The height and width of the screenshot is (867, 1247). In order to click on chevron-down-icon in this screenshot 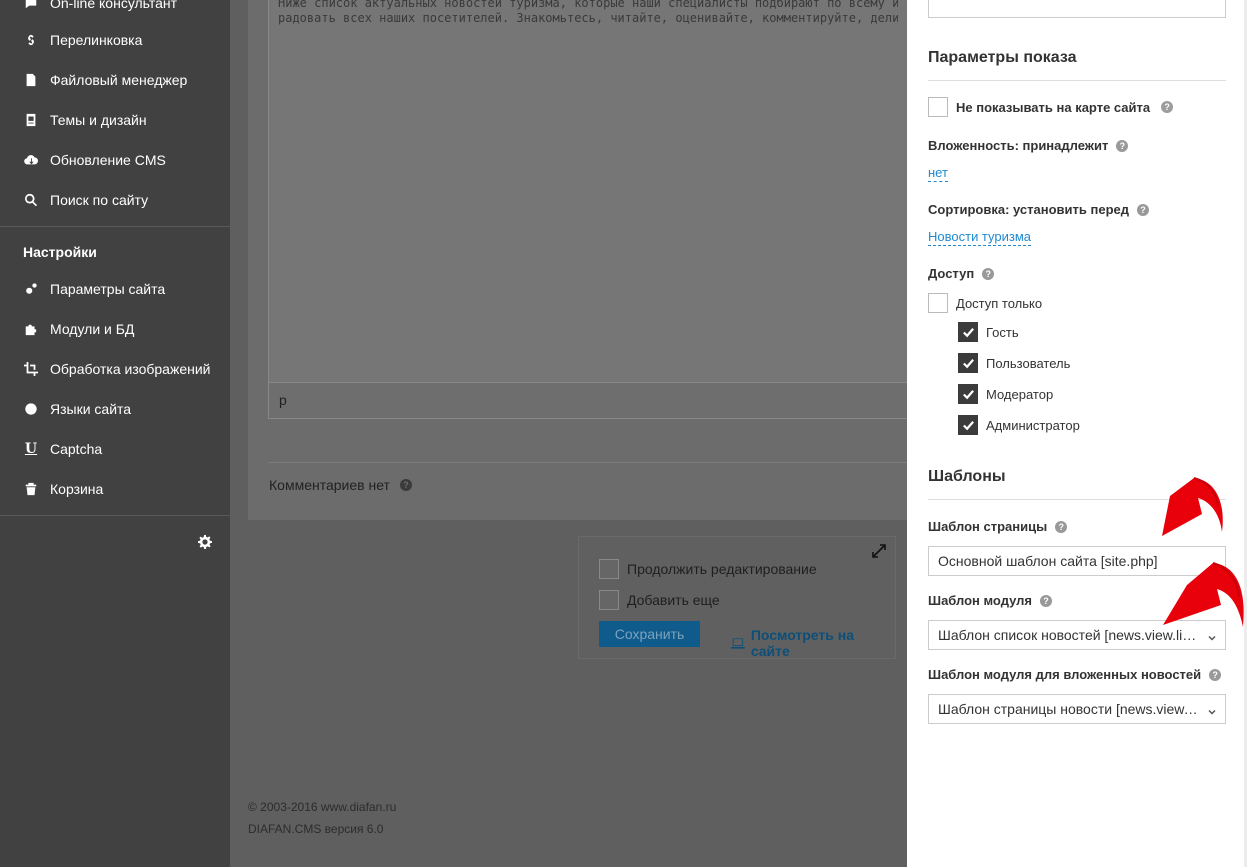, I will do `click(1212, 709)`.